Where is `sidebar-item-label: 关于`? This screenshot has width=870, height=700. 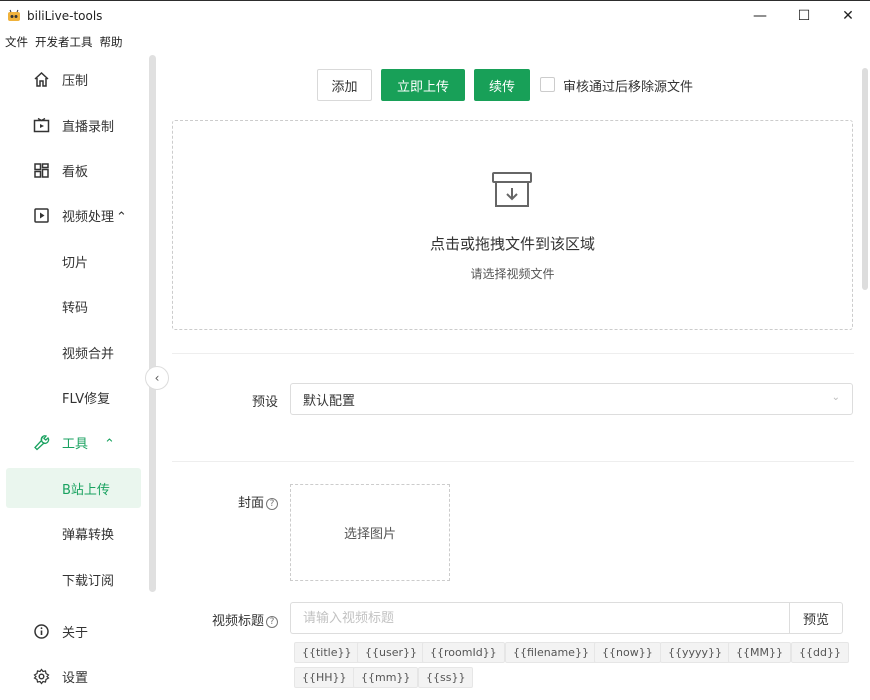 sidebar-item-label: 关于 is located at coordinates (75, 633).